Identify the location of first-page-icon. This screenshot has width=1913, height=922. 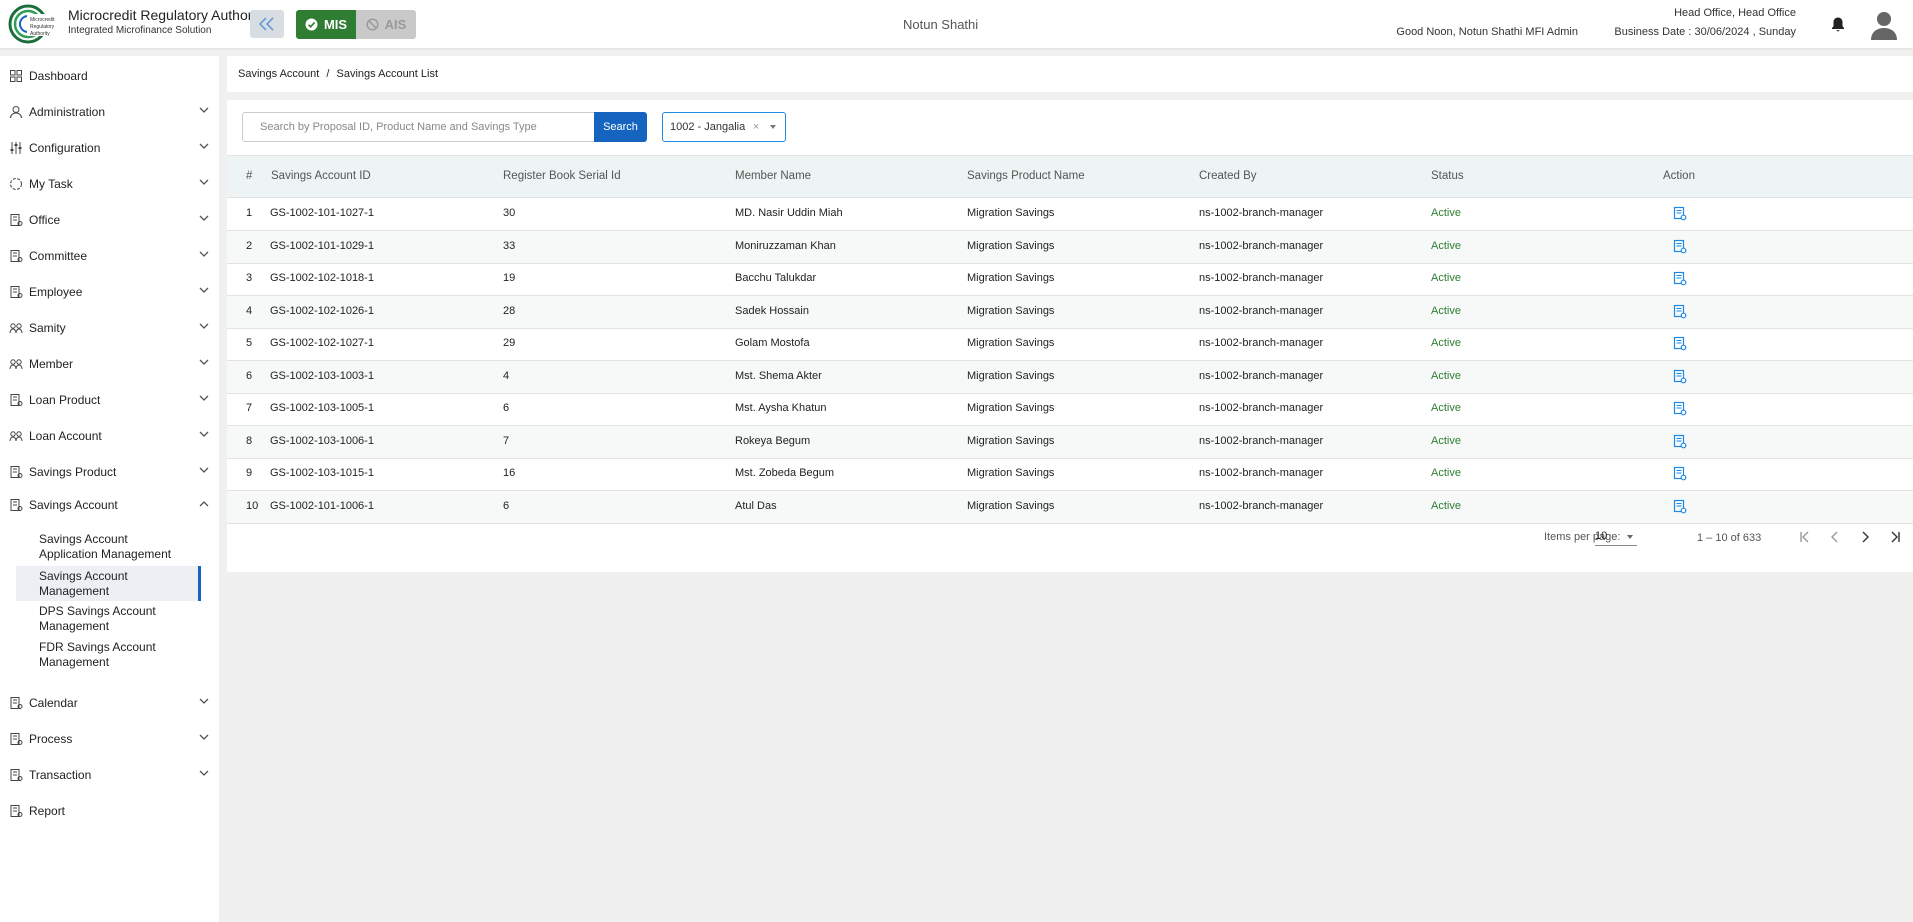
(1805, 537).